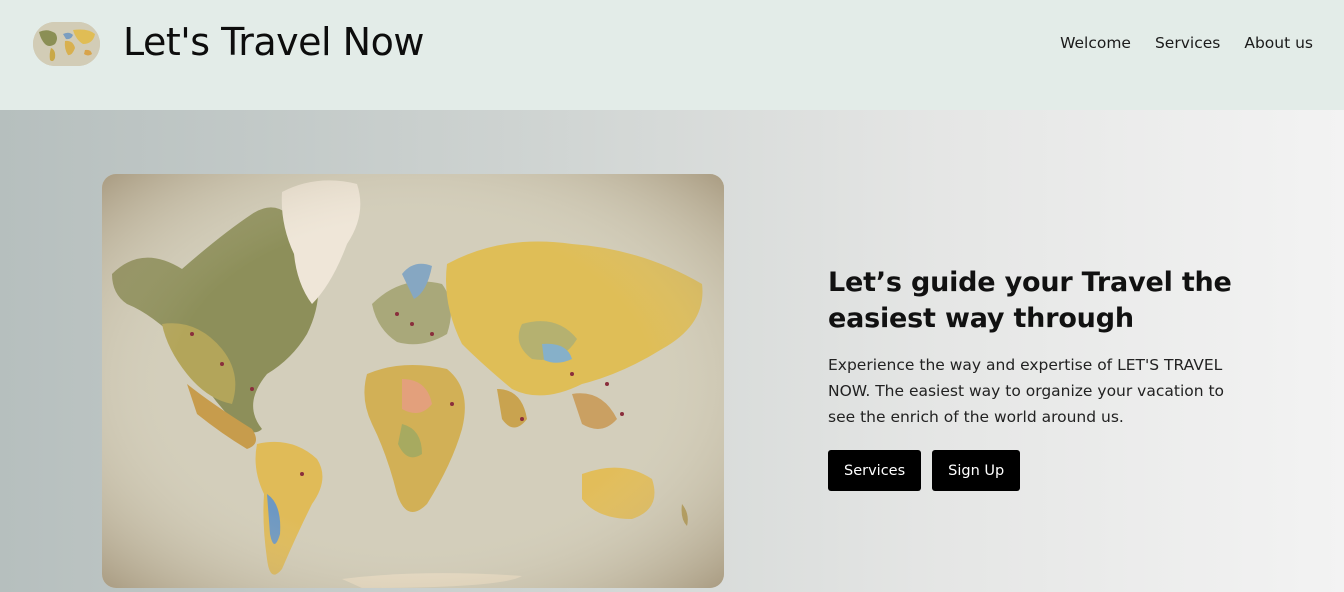  What do you see at coordinates (1038, 470) in the screenshot?
I see `hero-buttons: Services Sign Up` at bounding box center [1038, 470].